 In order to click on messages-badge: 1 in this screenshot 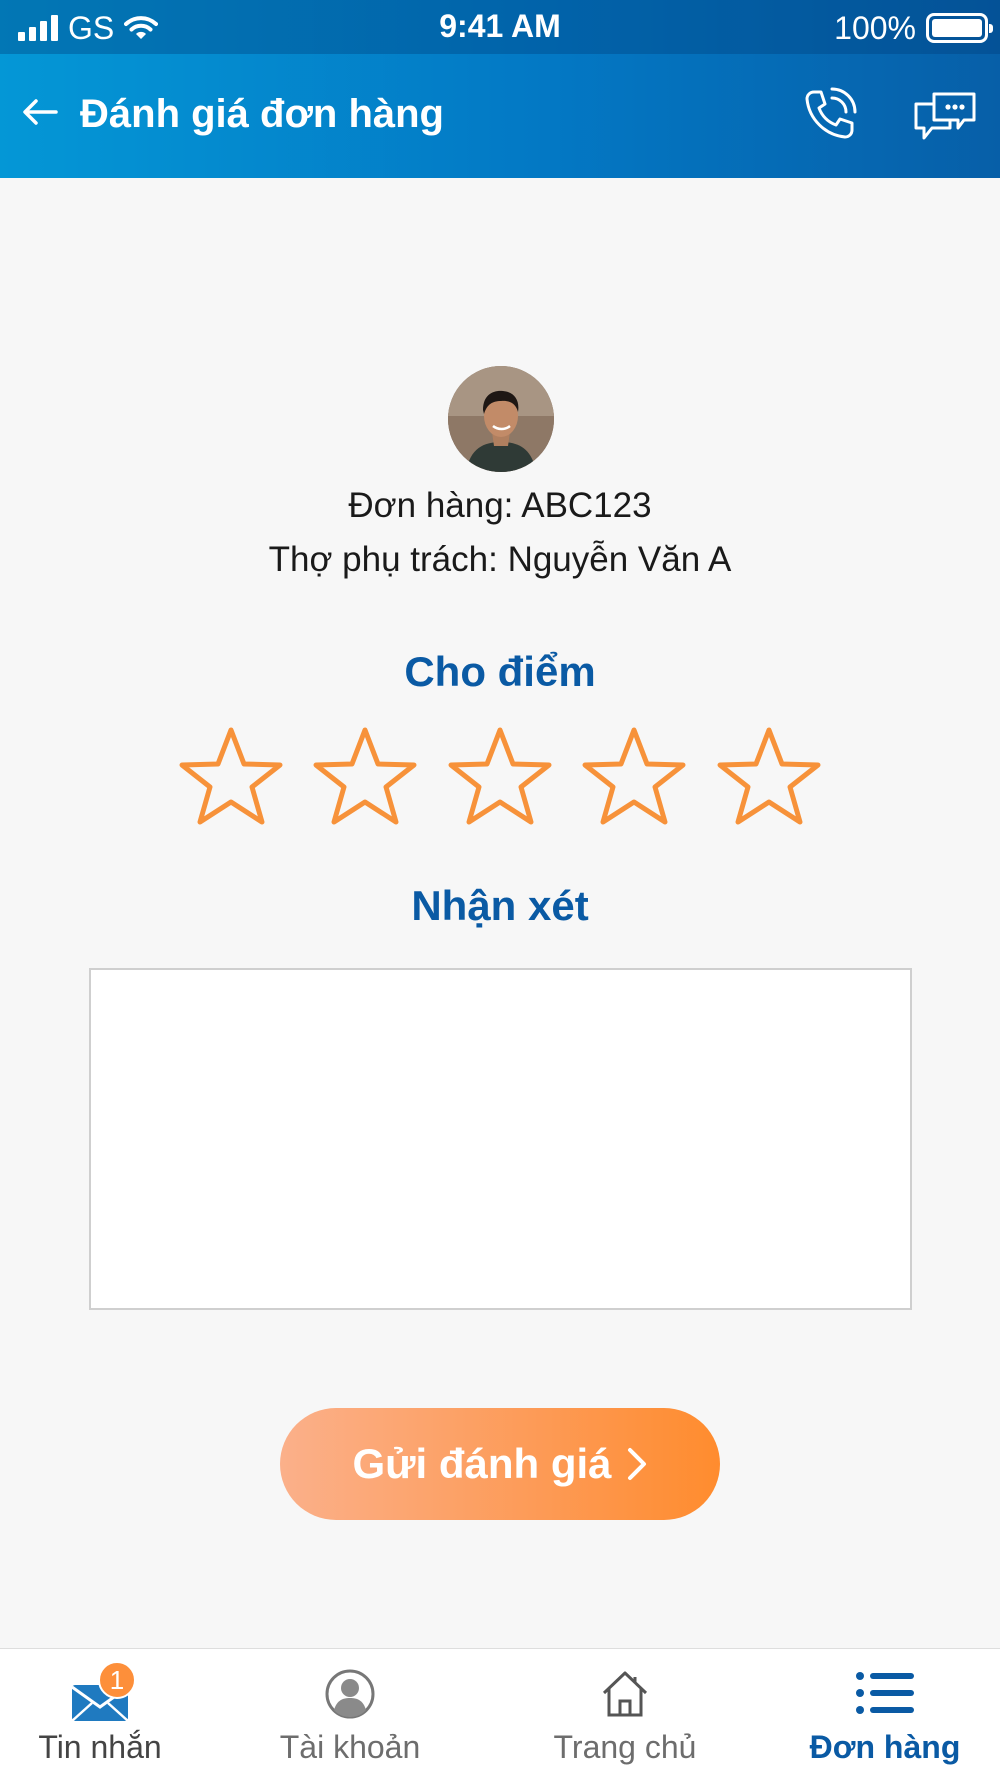, I will do `click(117, 1680)`.